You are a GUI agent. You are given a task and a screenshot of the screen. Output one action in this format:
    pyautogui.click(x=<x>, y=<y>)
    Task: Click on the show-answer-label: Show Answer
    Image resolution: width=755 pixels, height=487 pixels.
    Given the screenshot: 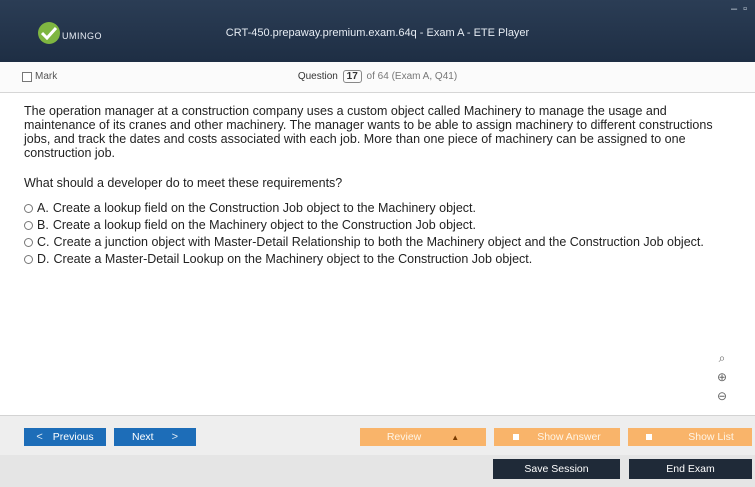 What is the action you would take?
    pyautogui.click(x=569, y=437)
    